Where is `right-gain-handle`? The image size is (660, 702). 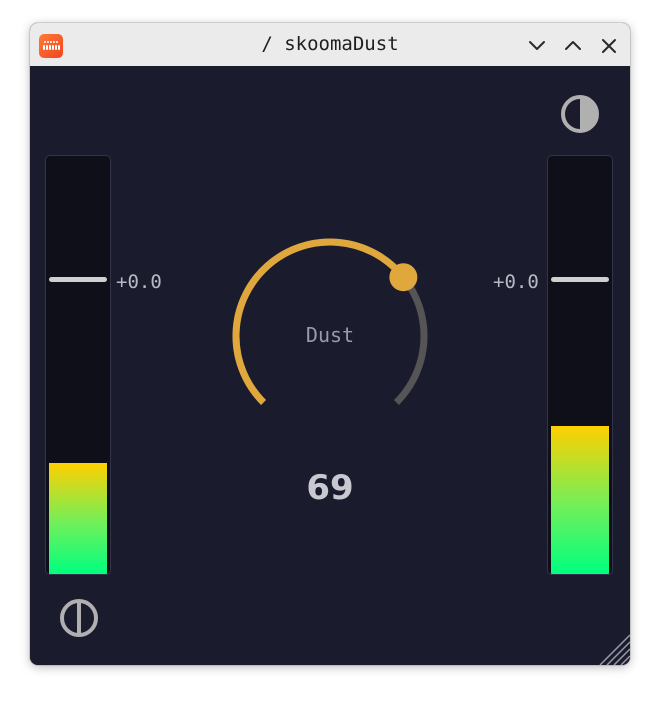 right-gain-handle is located at coordinates (580, 279).